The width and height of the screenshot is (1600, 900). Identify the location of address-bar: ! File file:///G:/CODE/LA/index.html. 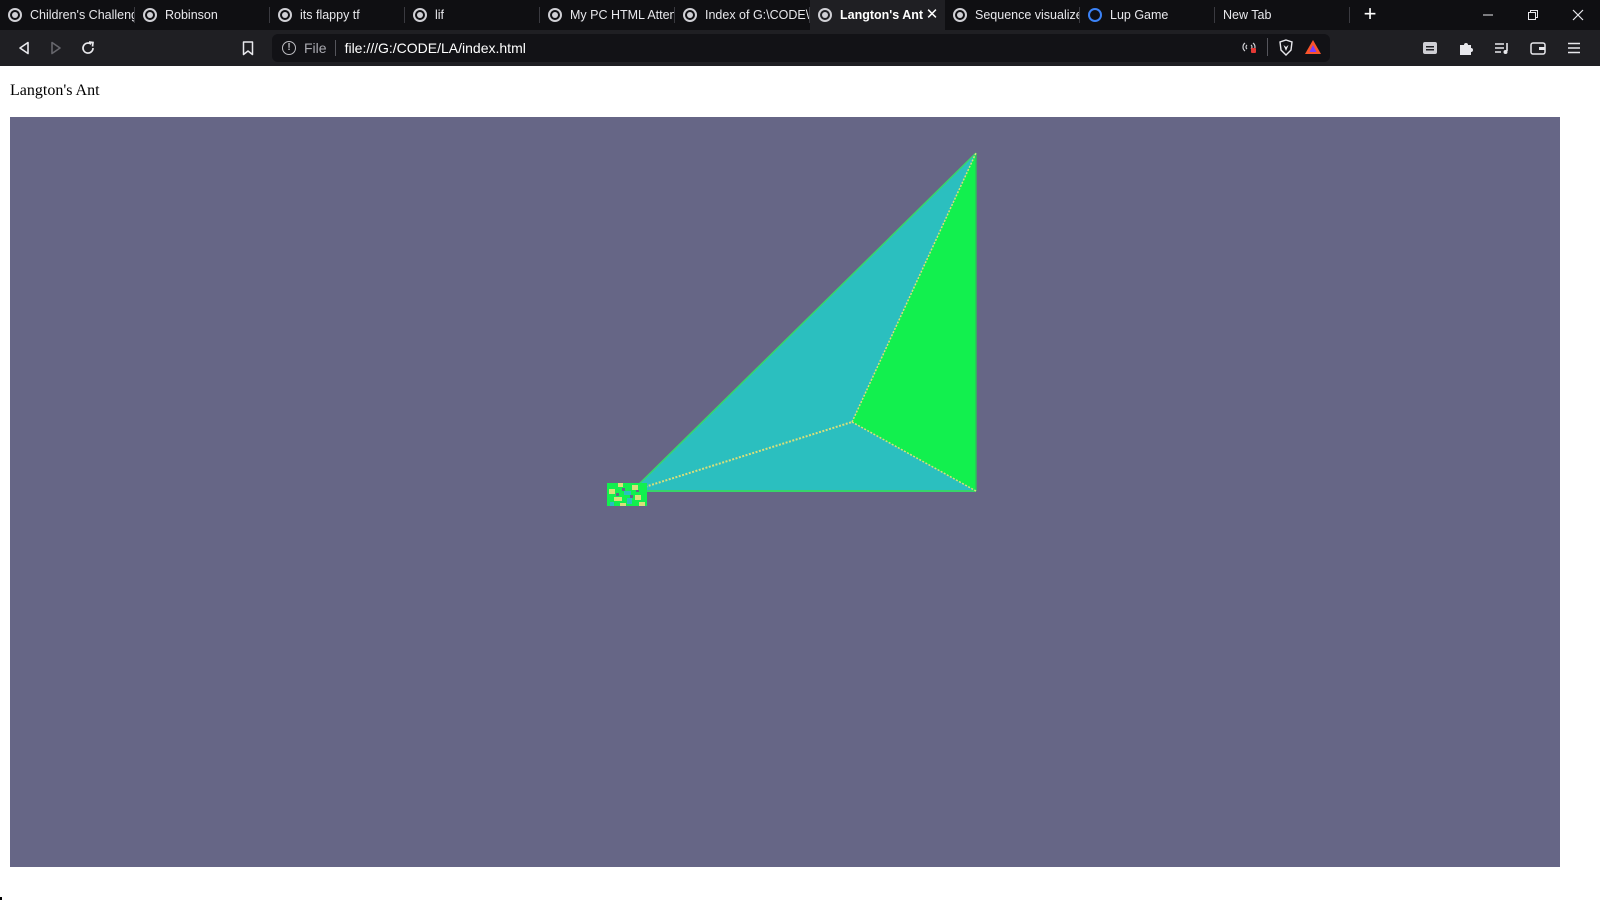
(801, 48).